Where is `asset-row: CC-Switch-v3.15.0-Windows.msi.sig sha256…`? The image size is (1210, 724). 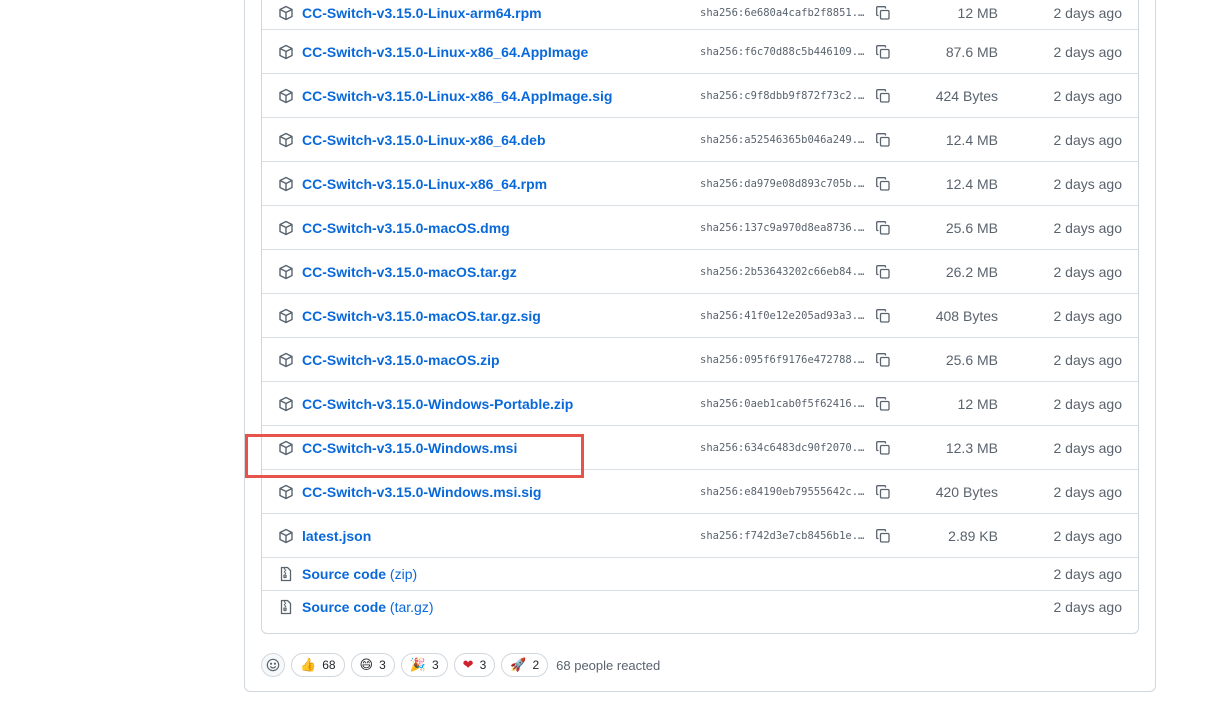
asset-row: CC-Switch-v3.15.0-Windows.msi.sig sha256… is located at coordinates (700, 491).